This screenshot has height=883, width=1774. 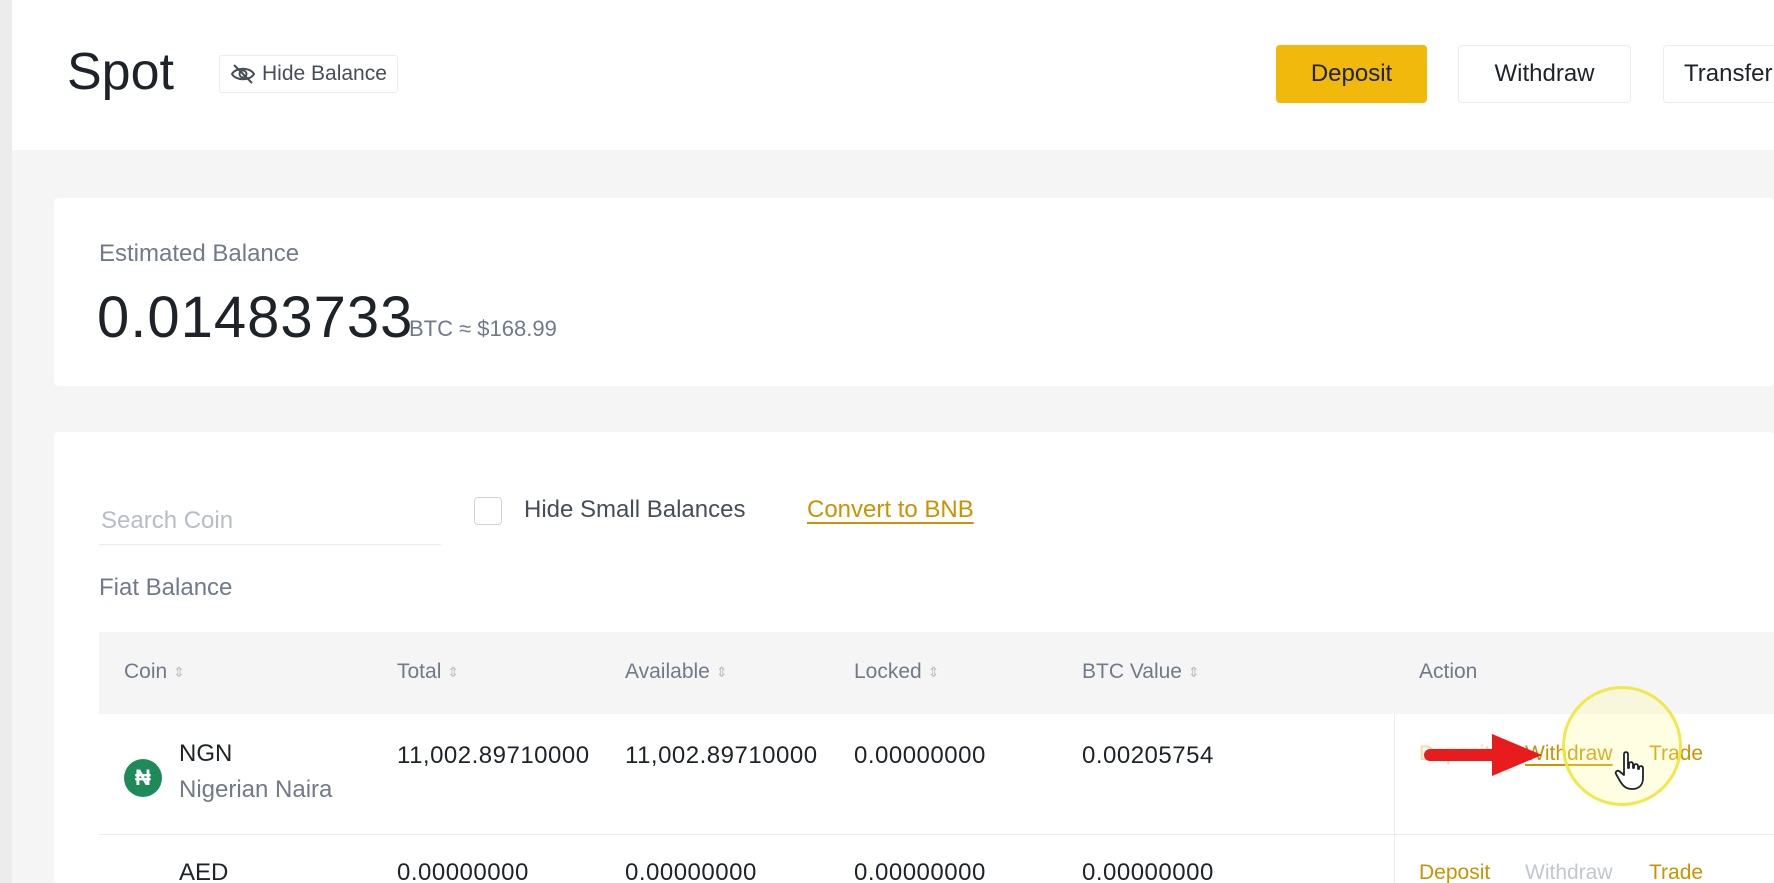 What do you see at coordinates (1448, 671) in the screenshot?
I see `column-header-action: Action` at bounding box center [1448, 671].